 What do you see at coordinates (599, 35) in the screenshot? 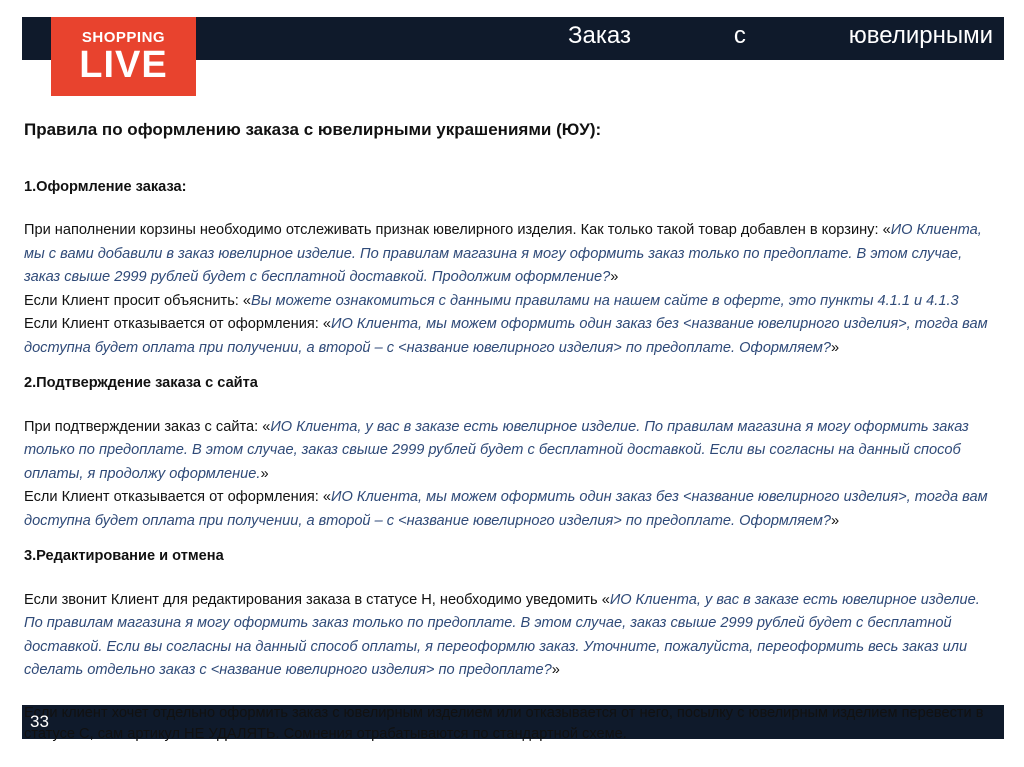
I see `title-word: Заказ` at bounding box center [599, 35].